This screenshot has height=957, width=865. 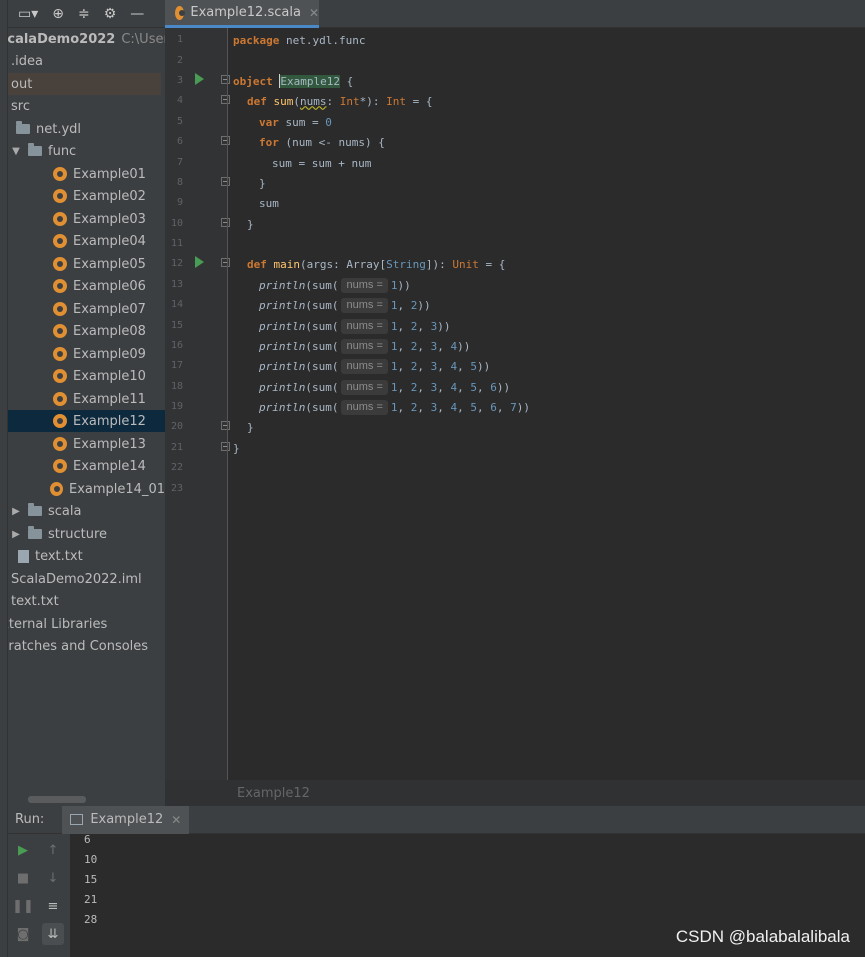 I want to click on line-number: 14, so click(x=176, y=304).